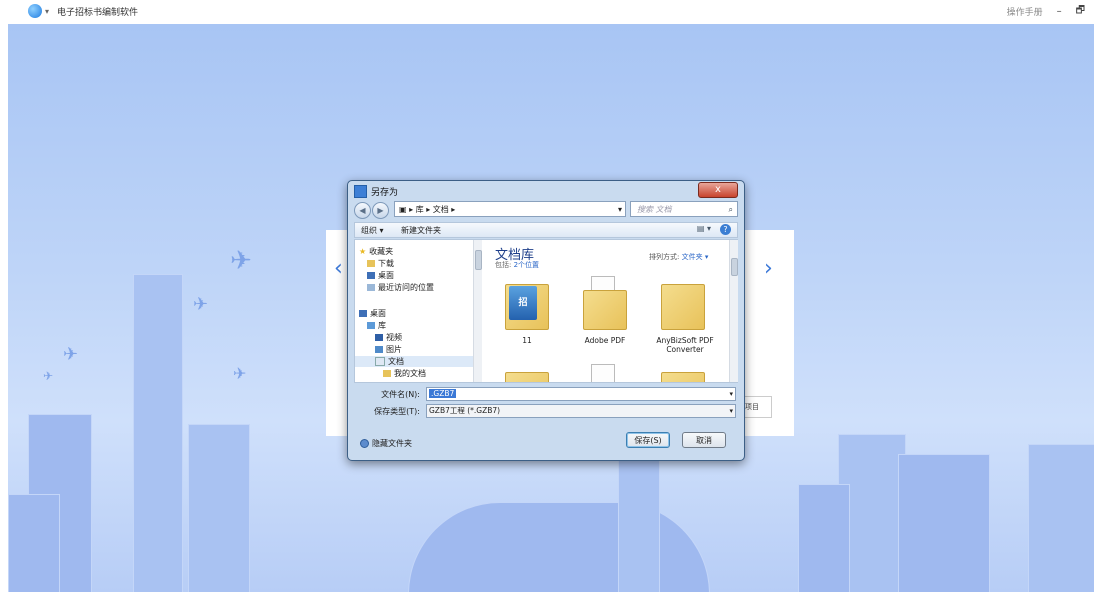  What do you see at coordinates (654, 209) in the screenshot?
I see `search-placeholder: 搜索 文档` at bounding box center [654, 209].